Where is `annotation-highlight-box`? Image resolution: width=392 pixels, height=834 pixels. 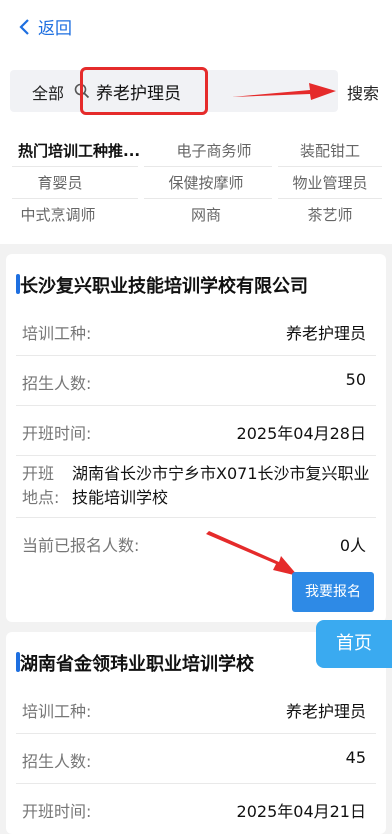
annotation-highlight-box is located at coordinates (144, 91).